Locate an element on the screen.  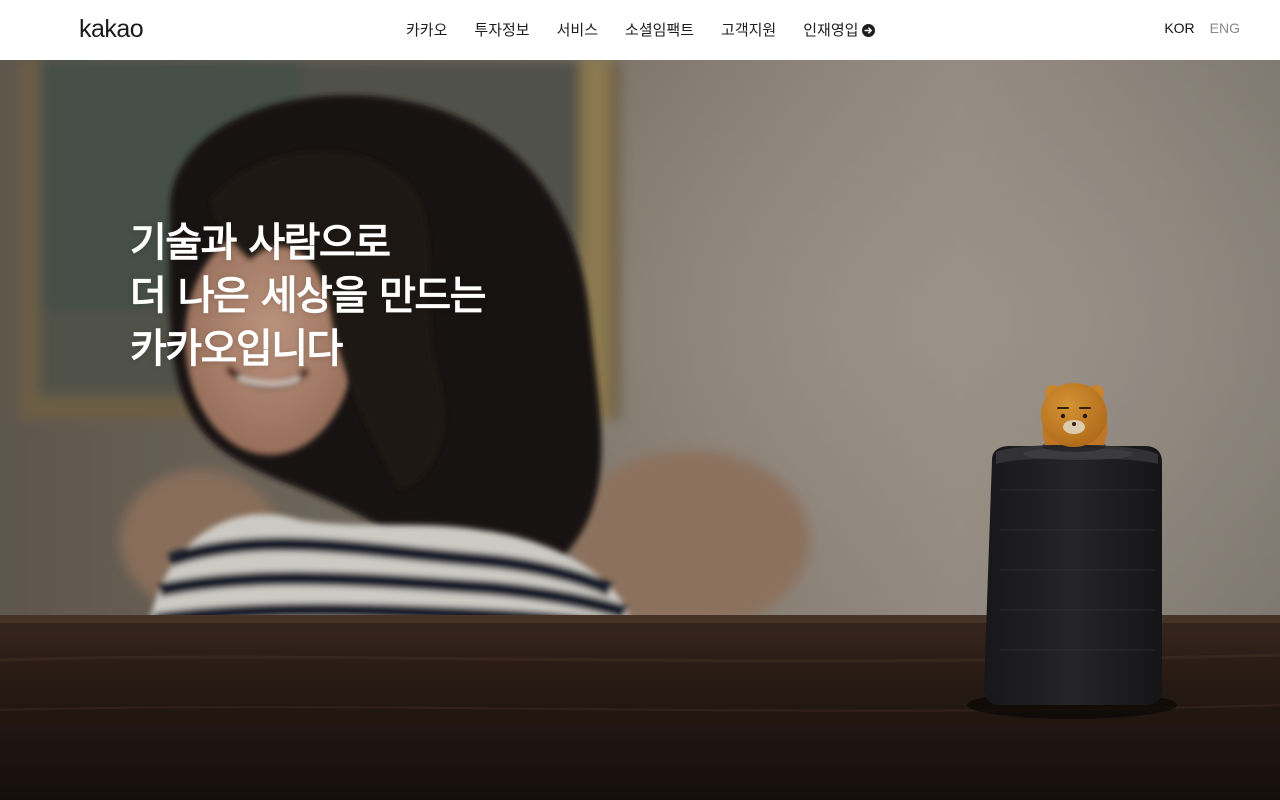
hero-headline: 기술과 사람으로 더 나은 세상을 만드는 카카오입니다 is located at coordinates (430, 296).